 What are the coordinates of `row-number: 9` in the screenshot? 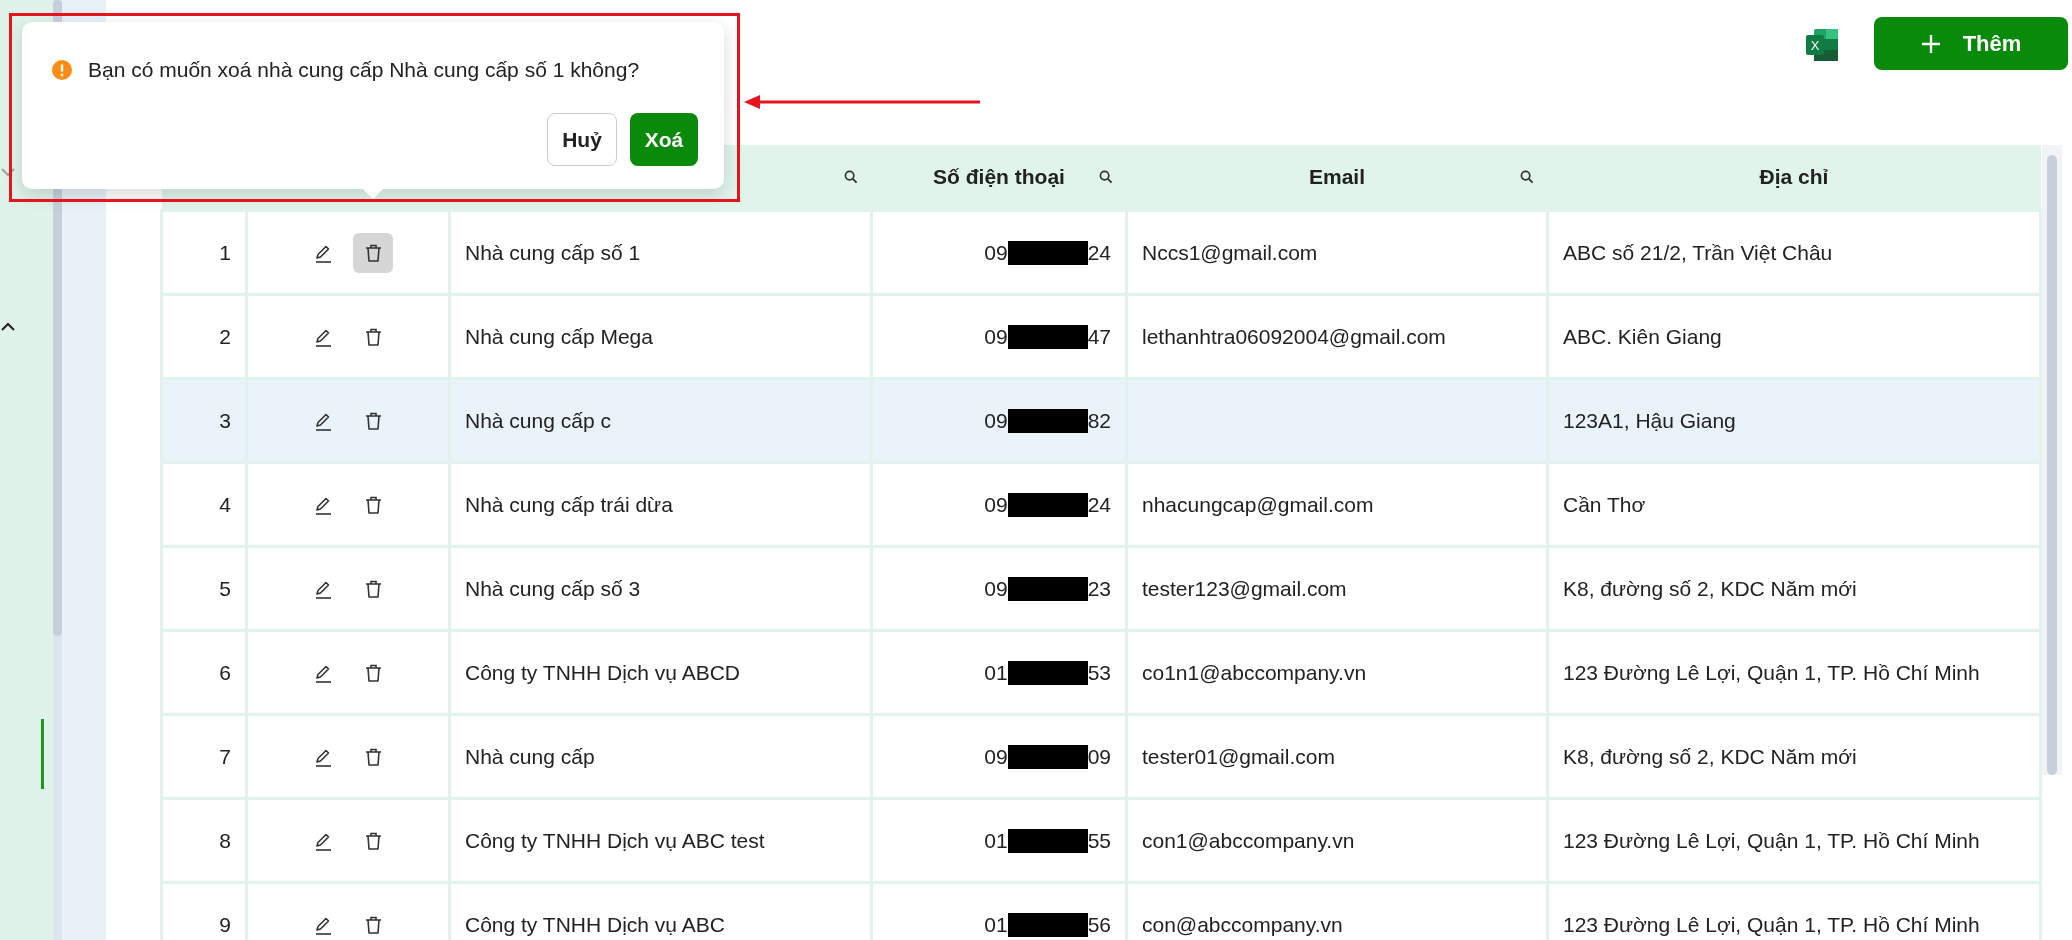 It's located at (225, 924).